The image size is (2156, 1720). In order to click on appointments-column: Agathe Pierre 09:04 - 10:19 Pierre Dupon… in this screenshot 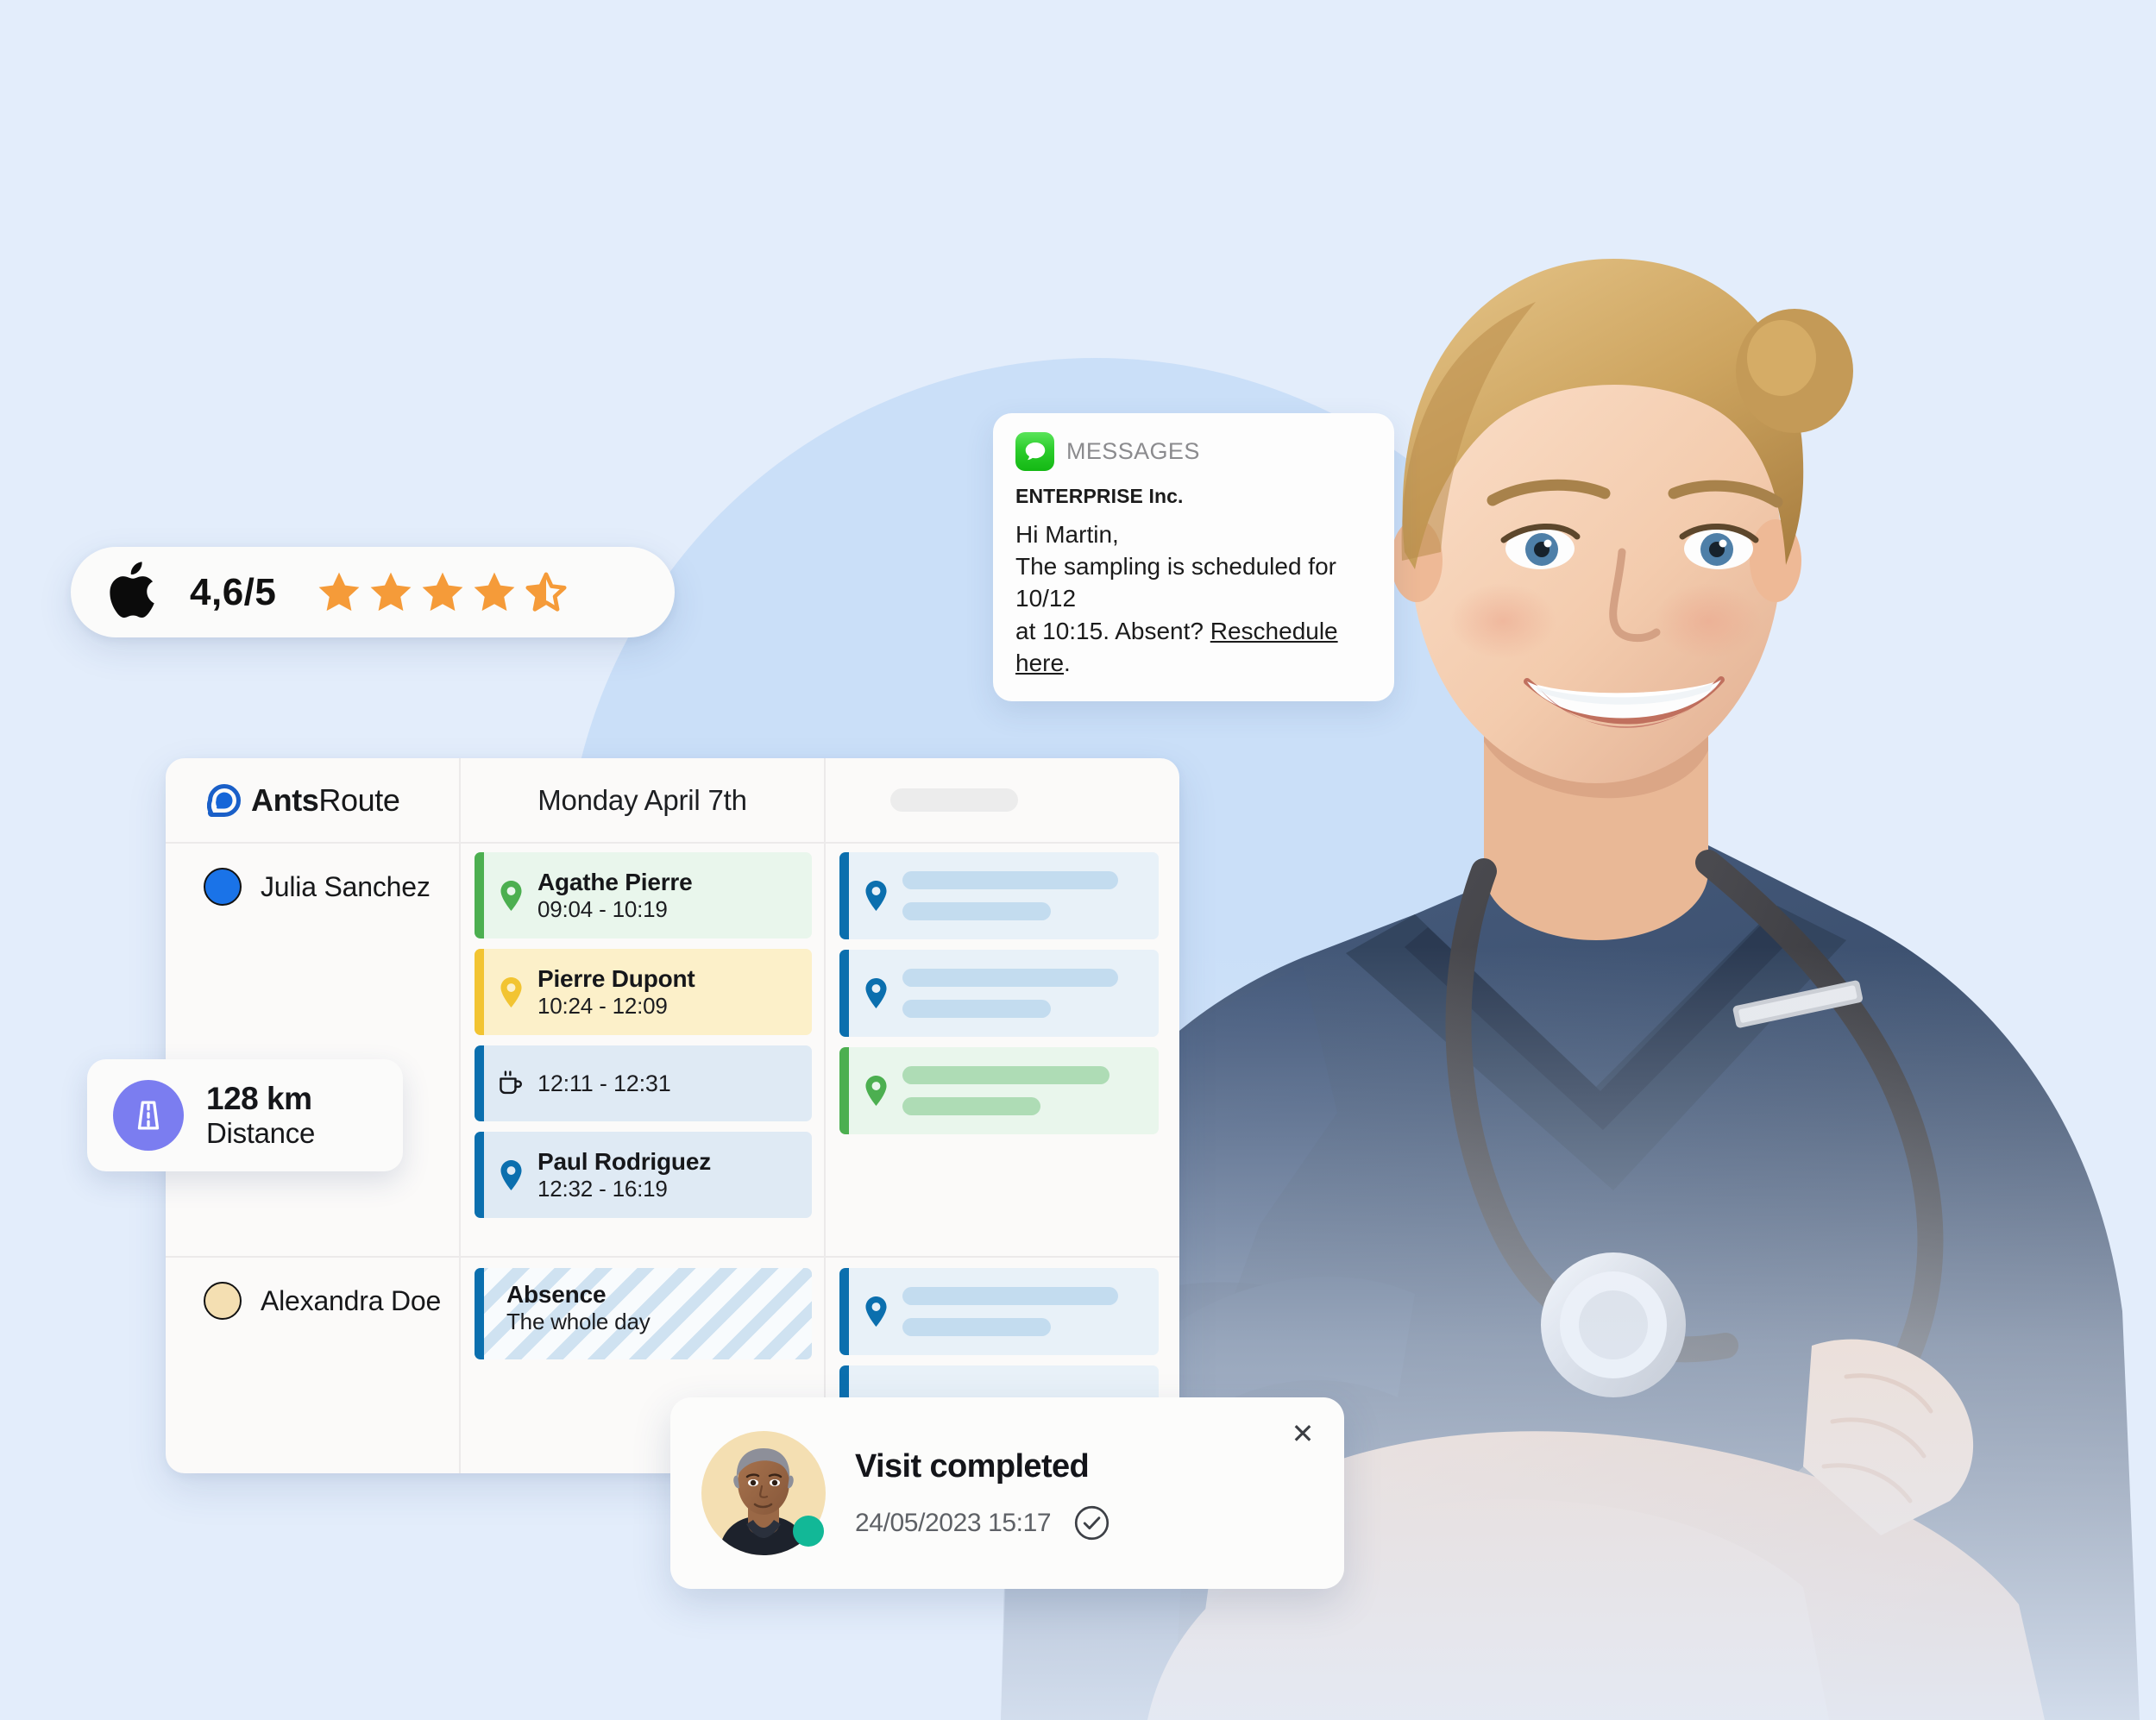, I will do `click(643, 1158)`.